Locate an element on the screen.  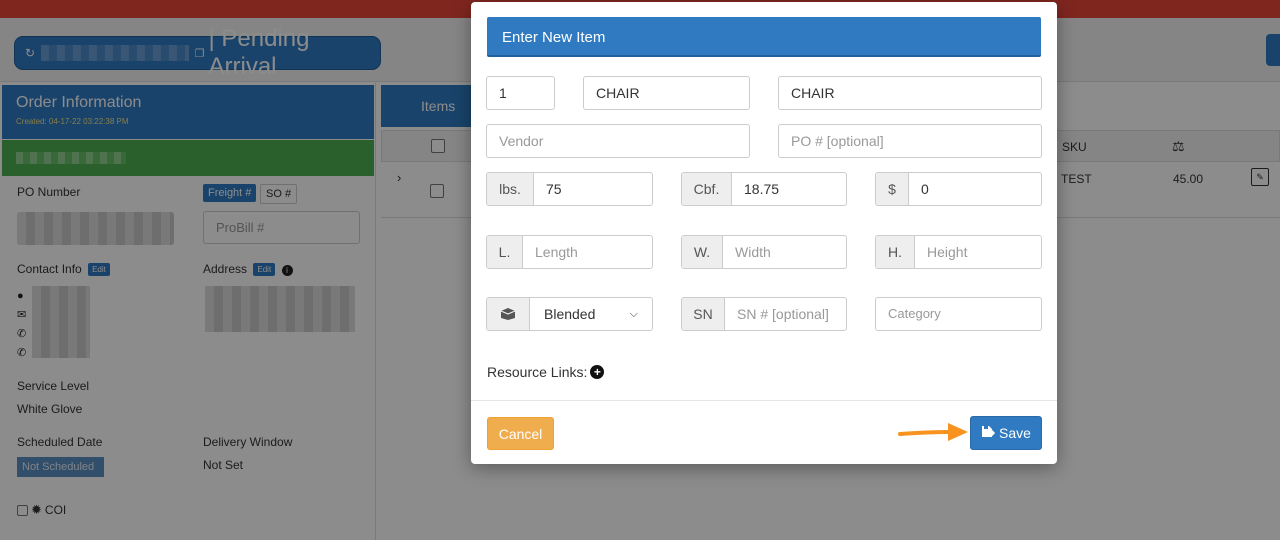
save-button: Save is located at coordinates (1006, 433).